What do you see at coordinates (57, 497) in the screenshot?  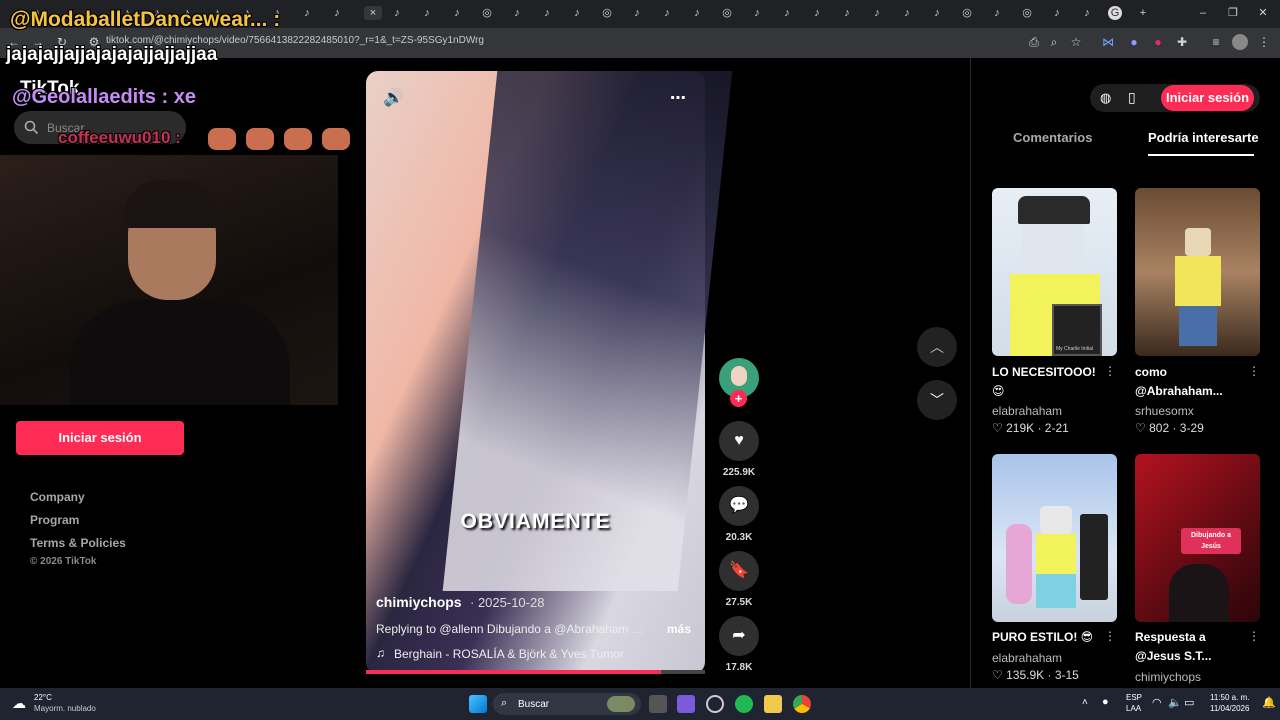 I see `footer-link-company: Company` at bounding box center [57, 497].